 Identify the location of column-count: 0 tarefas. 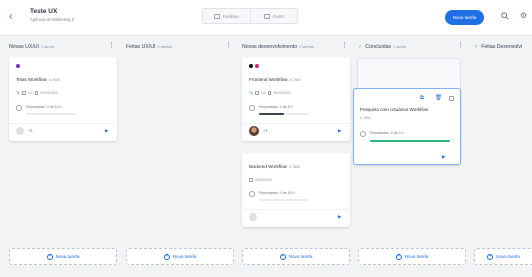
(165, 47).